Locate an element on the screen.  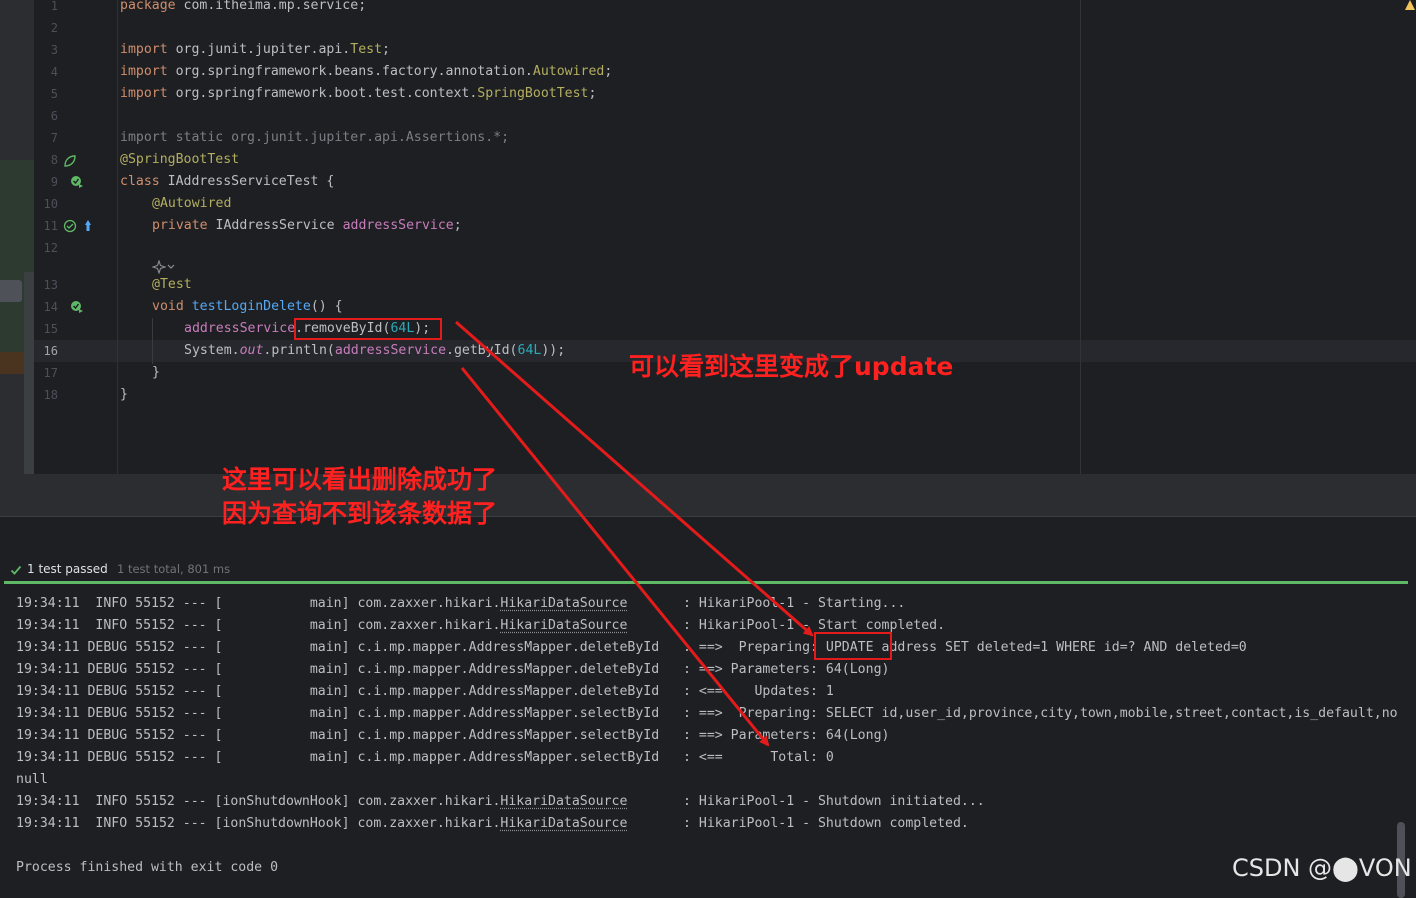
code-line-10: @Autowired is located at coordinates (191, 203).